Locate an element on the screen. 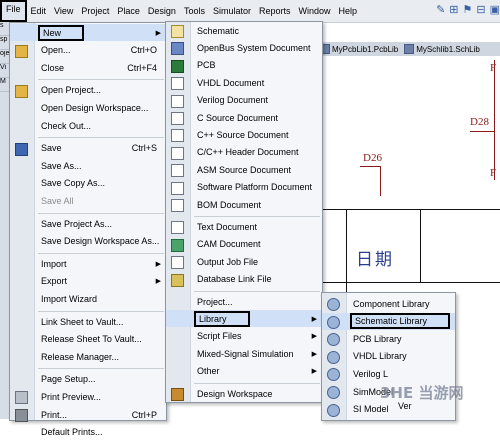 Image resolution: width=500 pixels, height=441 pixels. toolbar-icon: ⚑ is located at coordinates (468, 9).